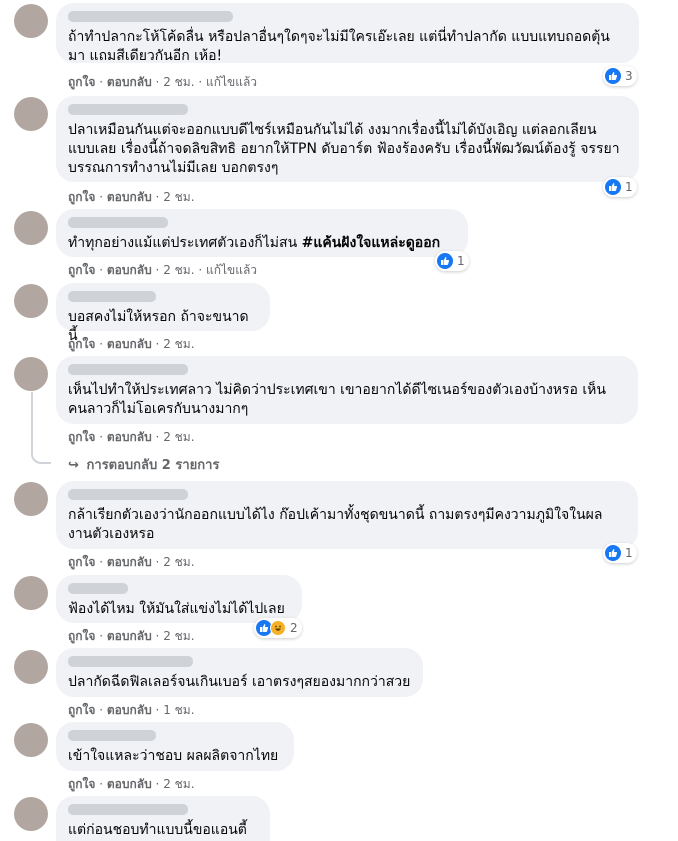  Describe the element at coordinates (629, 76) in the screenshot. I see `reaction-number: 3` at that location.